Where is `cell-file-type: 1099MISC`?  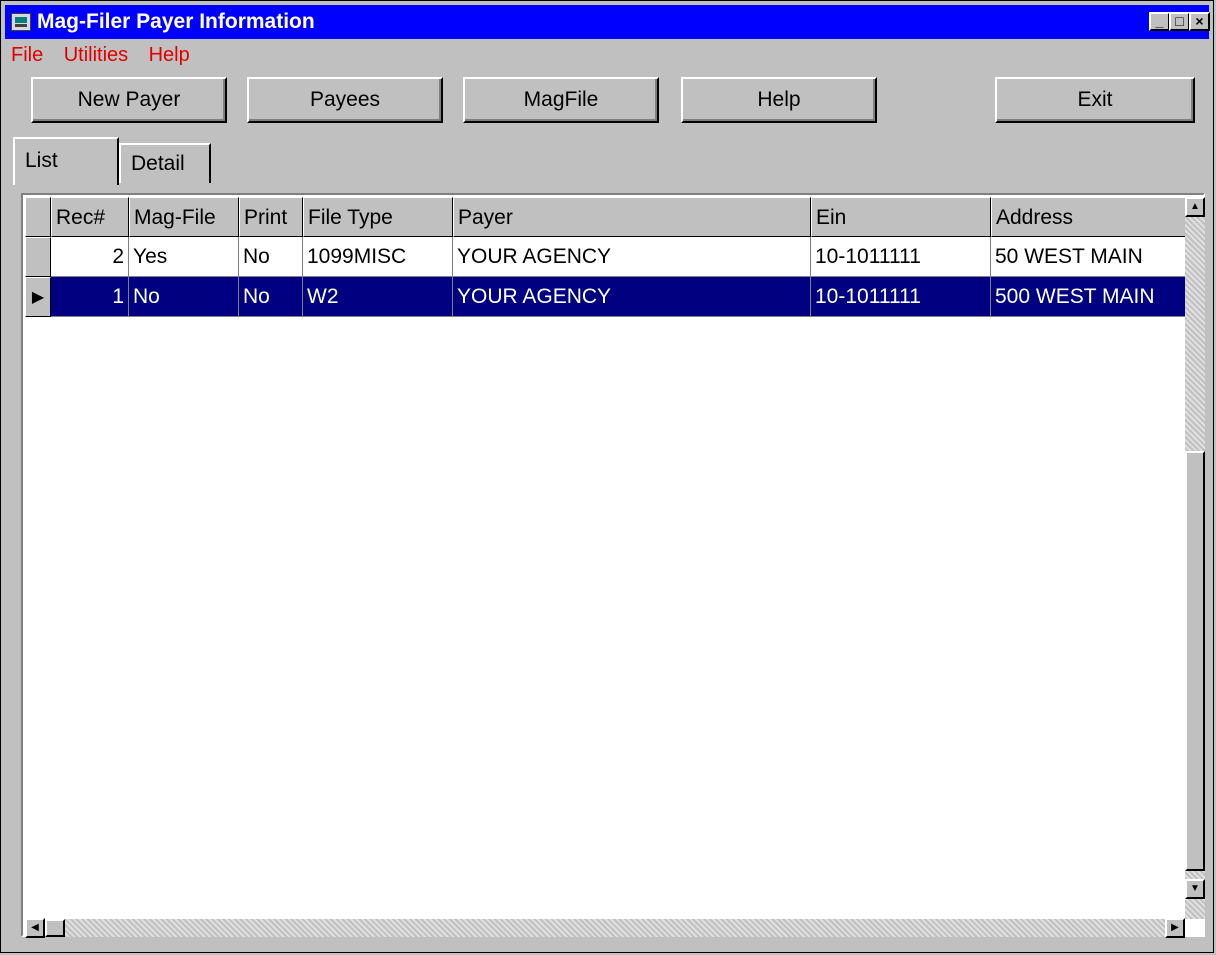 cell-file-type: 1099MISC is located at coordinates (378, 257).